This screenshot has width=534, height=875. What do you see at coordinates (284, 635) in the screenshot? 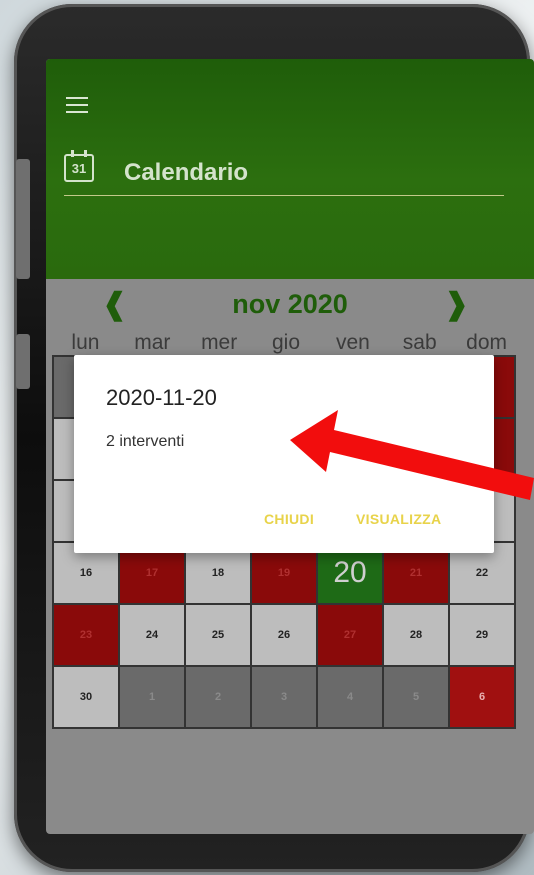
I see `day-cell: 26` at bounding box center [284, 635].